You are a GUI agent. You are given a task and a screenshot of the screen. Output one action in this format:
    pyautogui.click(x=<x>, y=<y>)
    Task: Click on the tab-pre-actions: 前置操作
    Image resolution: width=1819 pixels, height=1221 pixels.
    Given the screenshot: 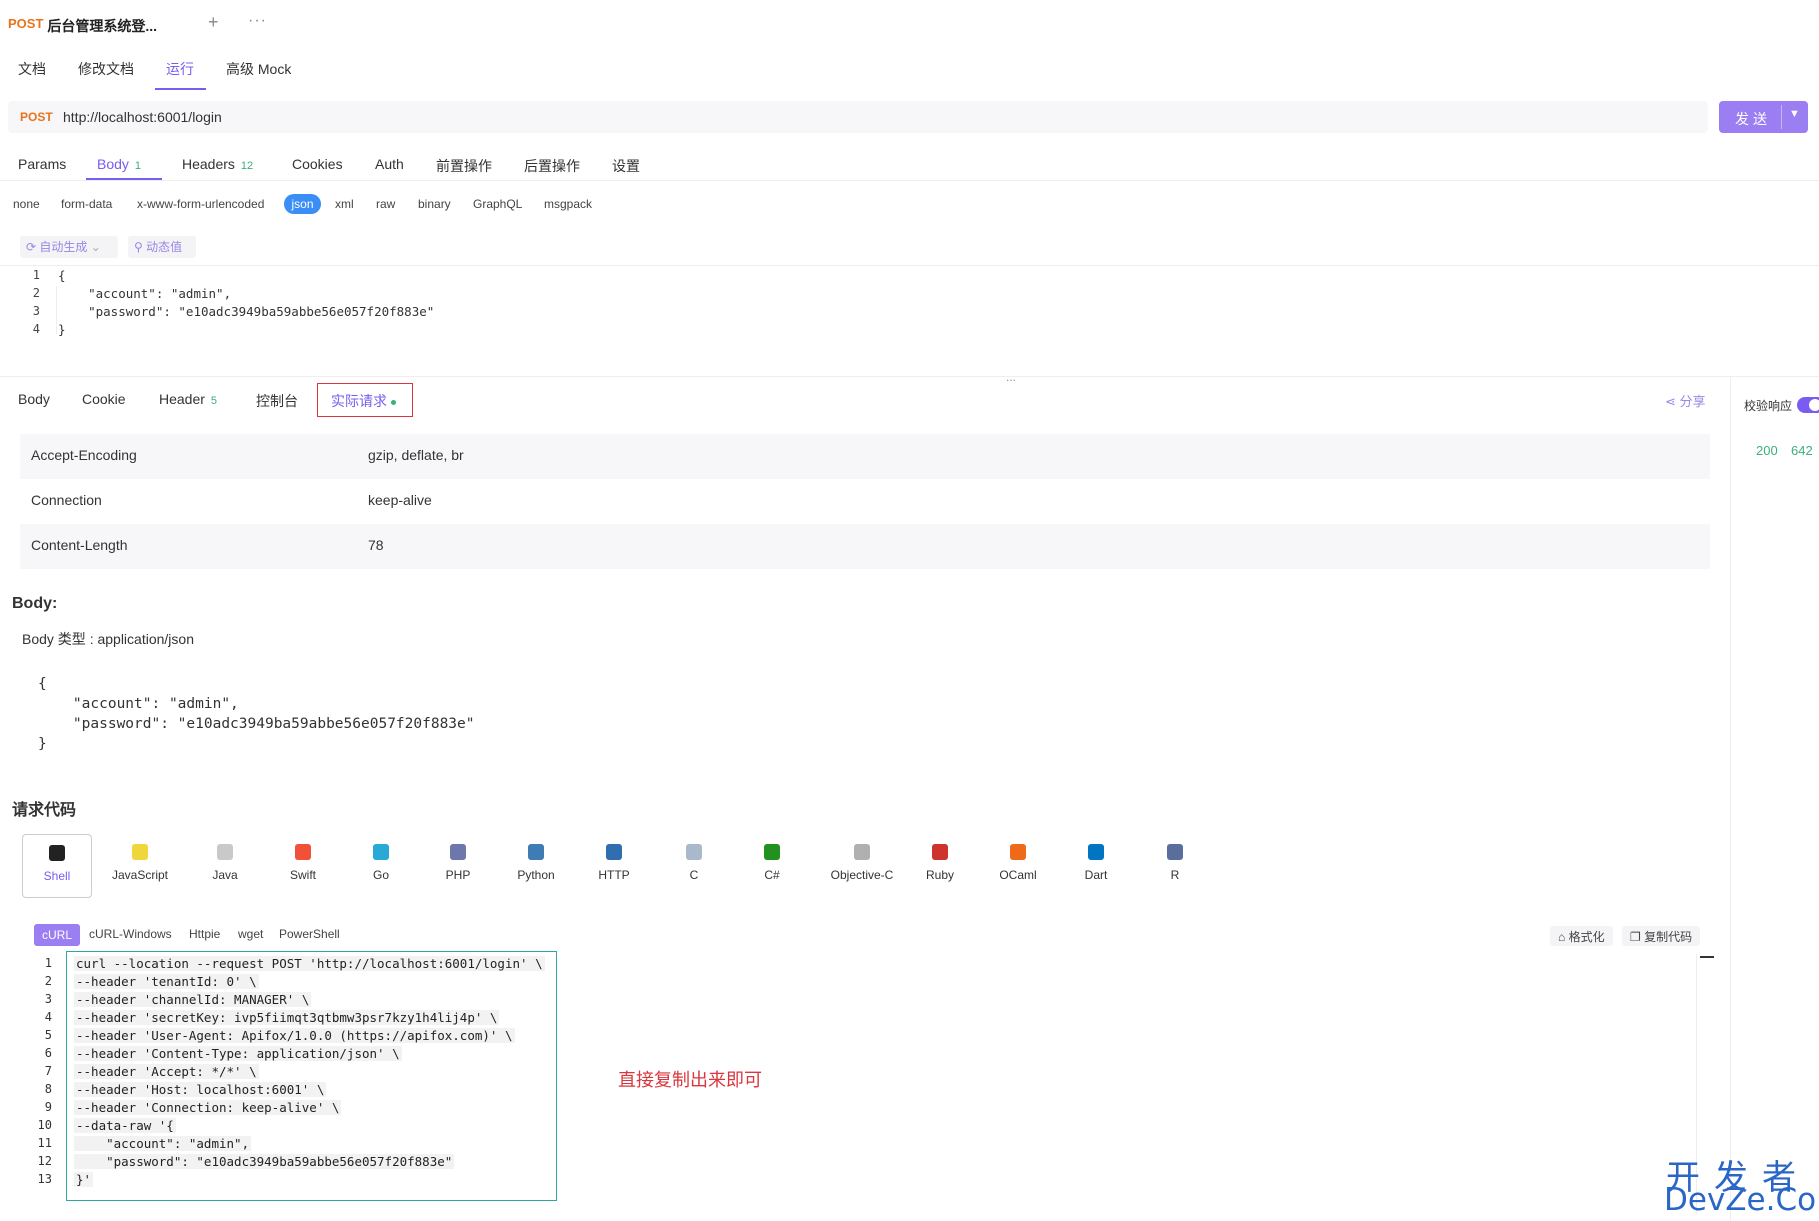 What is the action you would take?
    pyautogui.click(x=464, y=166)
    